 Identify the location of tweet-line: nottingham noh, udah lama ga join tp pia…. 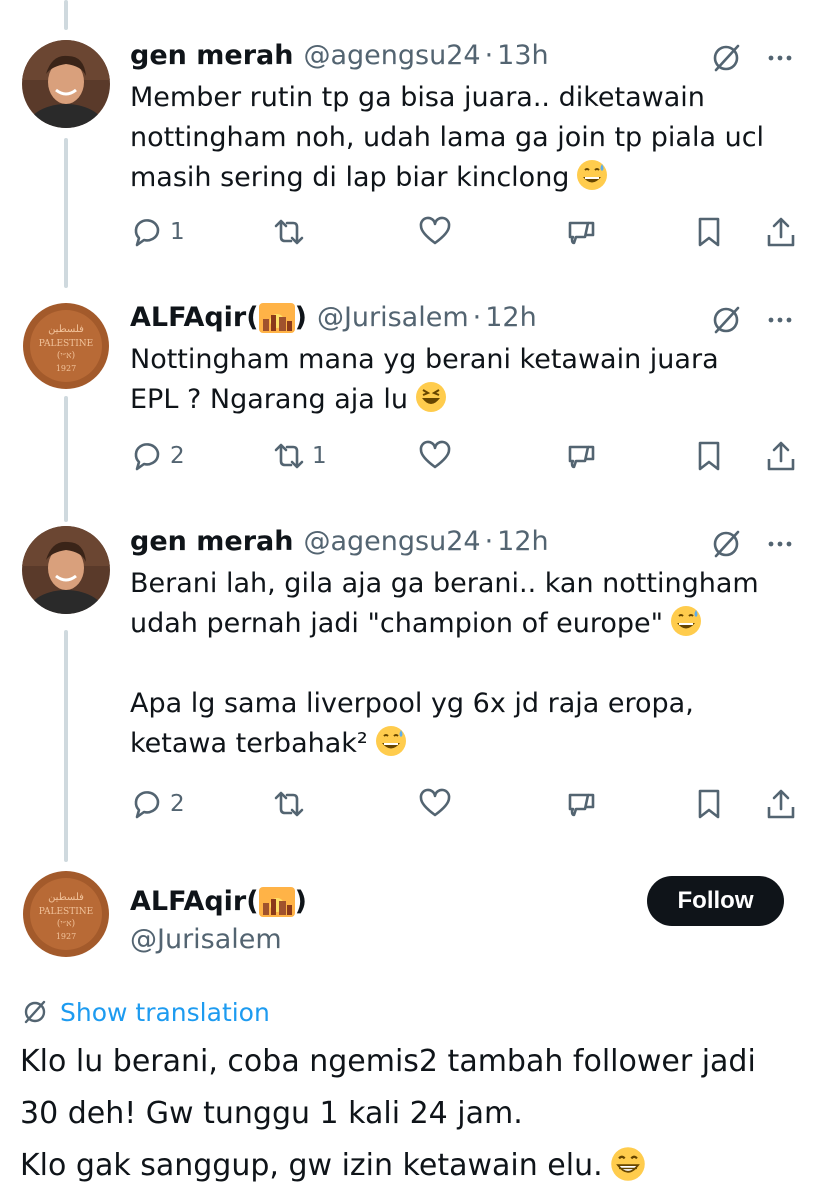
(447, 137).